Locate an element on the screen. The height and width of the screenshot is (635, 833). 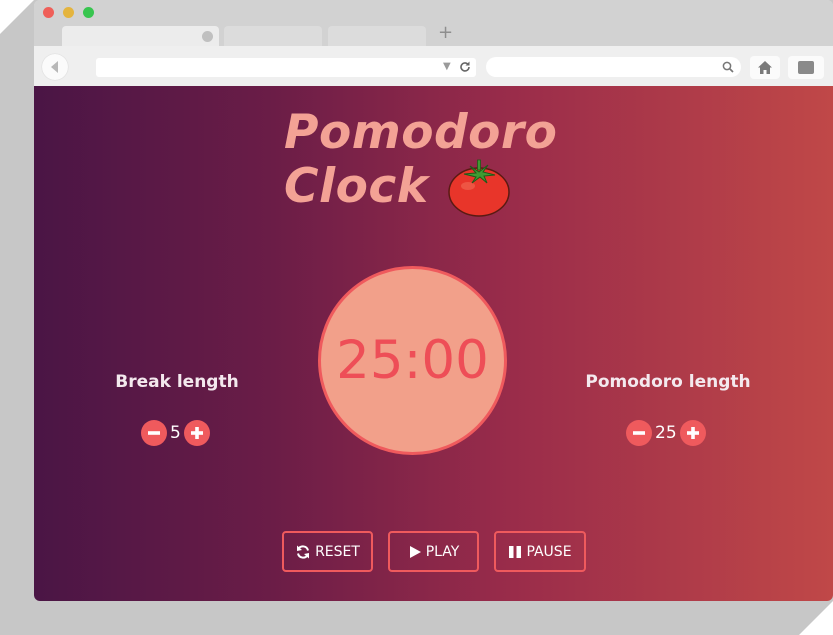
break-length-stepper: 5 is located at coordinates (175, 433).